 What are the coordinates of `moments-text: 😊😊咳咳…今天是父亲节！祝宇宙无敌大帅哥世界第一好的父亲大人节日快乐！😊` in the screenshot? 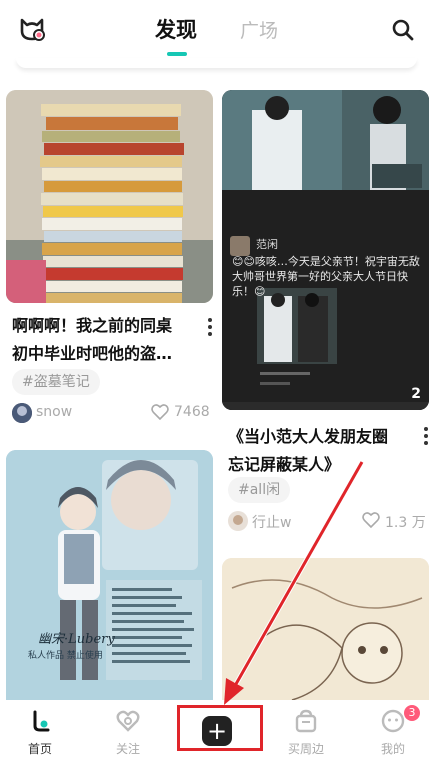 It's located at (326, 276).